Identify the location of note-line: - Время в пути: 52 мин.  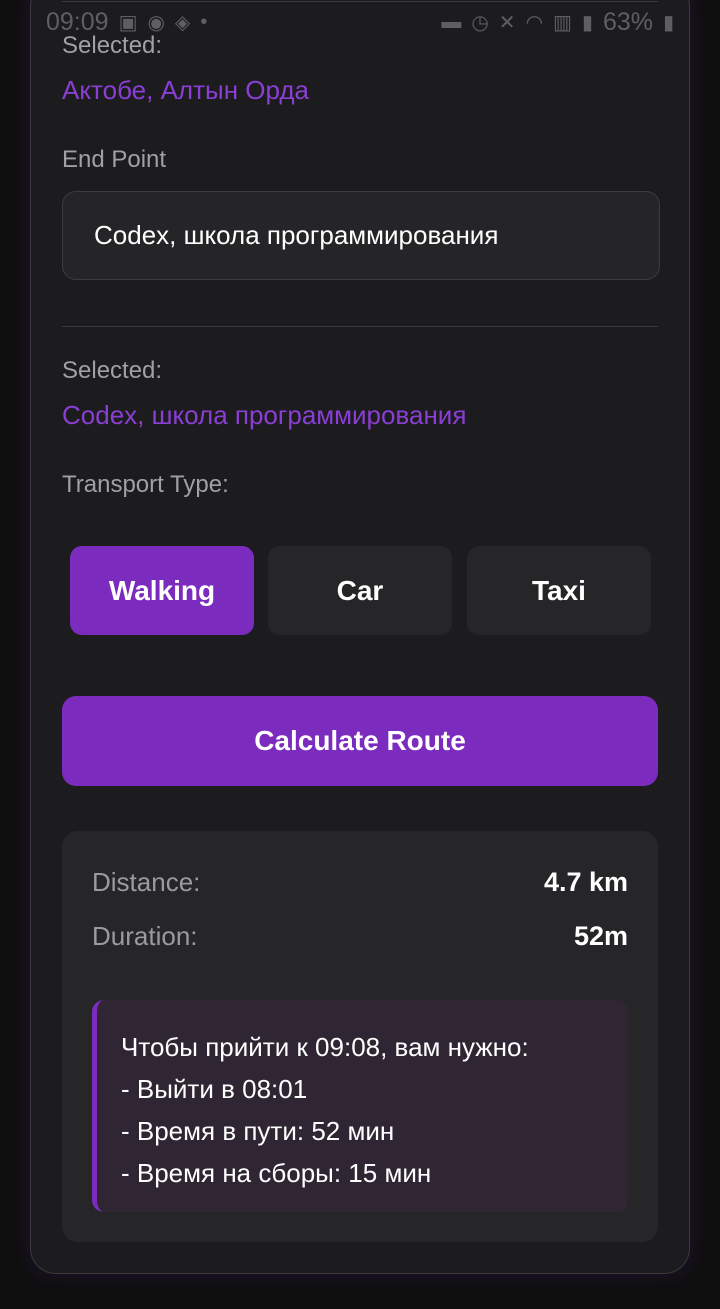
(258, 1131).